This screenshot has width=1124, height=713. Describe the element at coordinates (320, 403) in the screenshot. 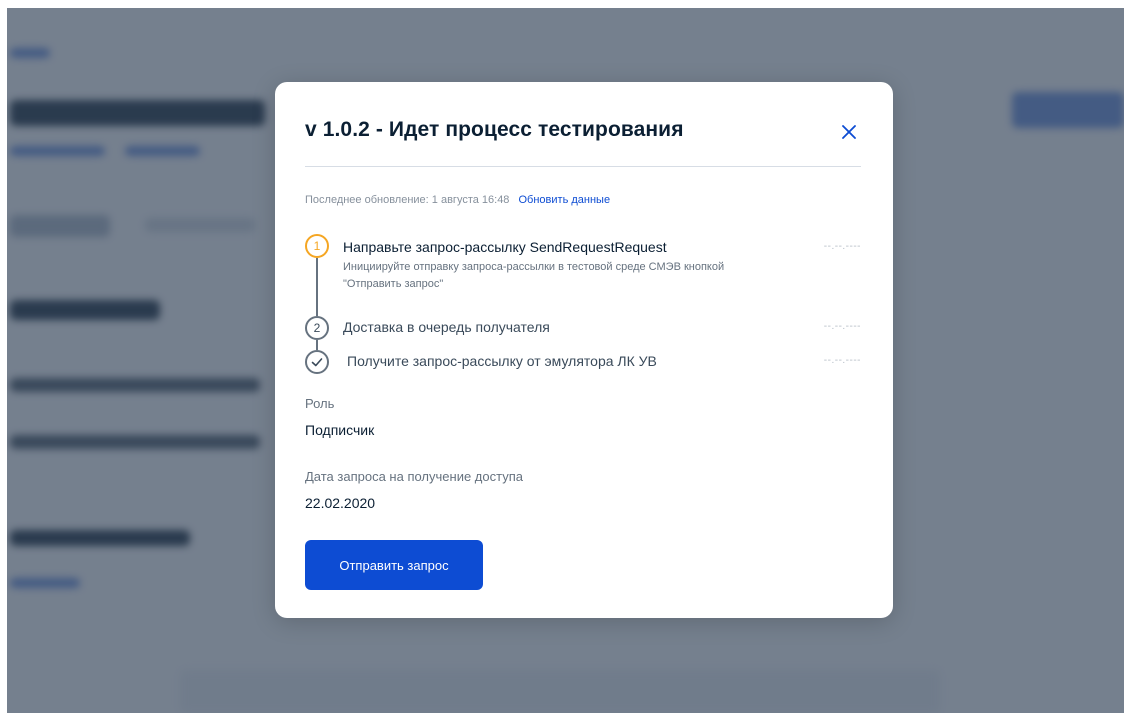

I see `role-label: Роль` at that location.